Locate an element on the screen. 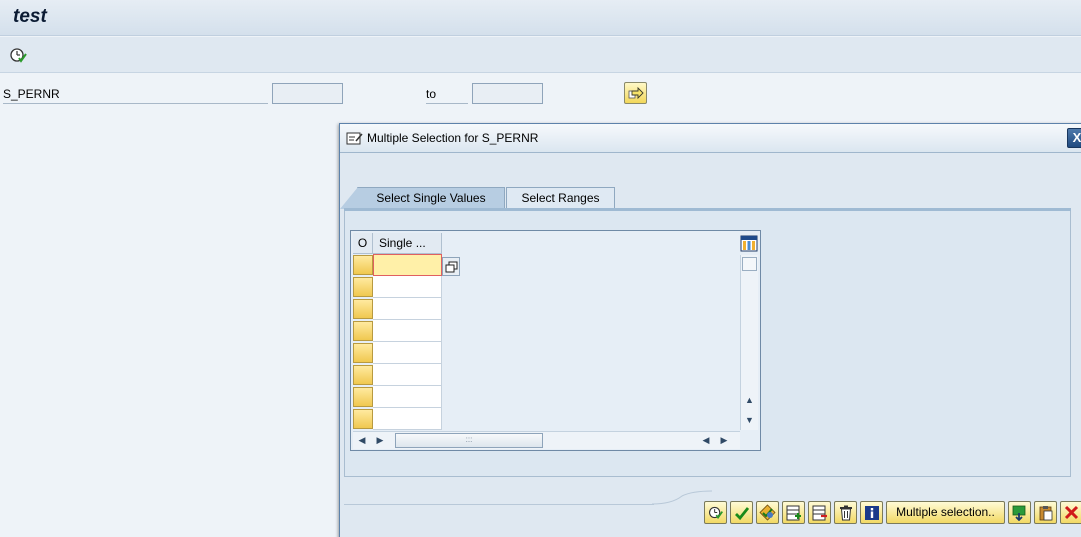 The image size is (1081, 537). scroll-thumb-horizontal: ::: is located at coordinates (469, 440).